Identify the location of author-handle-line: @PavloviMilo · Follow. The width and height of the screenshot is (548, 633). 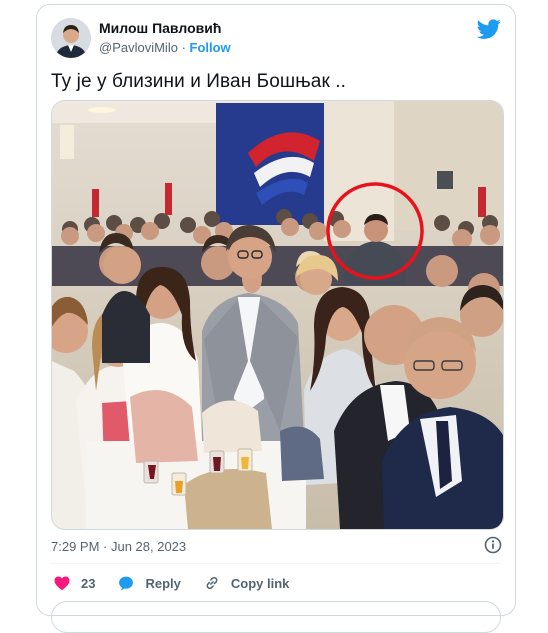
(165, 47).